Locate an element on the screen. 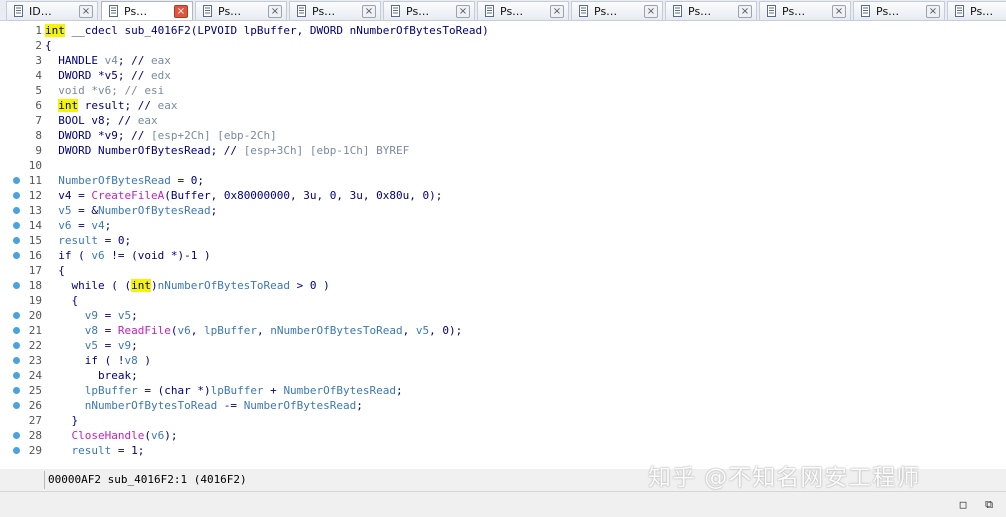 The width and height of the screenshot is (1006, 517). code-token: while ( ( is located at coordinates (88, 285).